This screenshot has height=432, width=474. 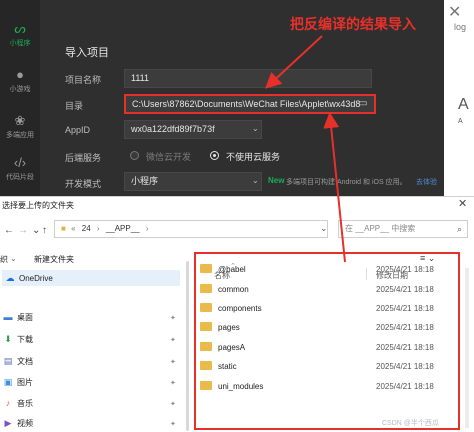 What do you see at coordinates (240, 308) in the screenshot?
I see `file-name: components` at bounding box center [240, 308].